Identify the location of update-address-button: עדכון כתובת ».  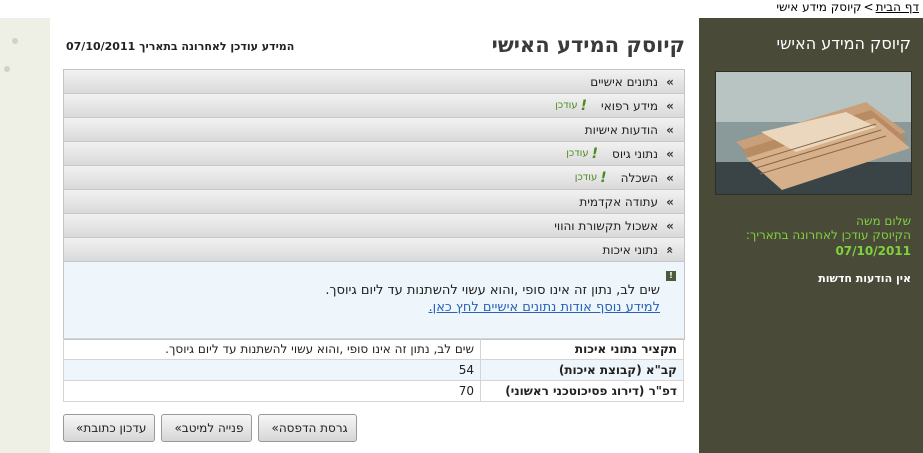
(109, 428).